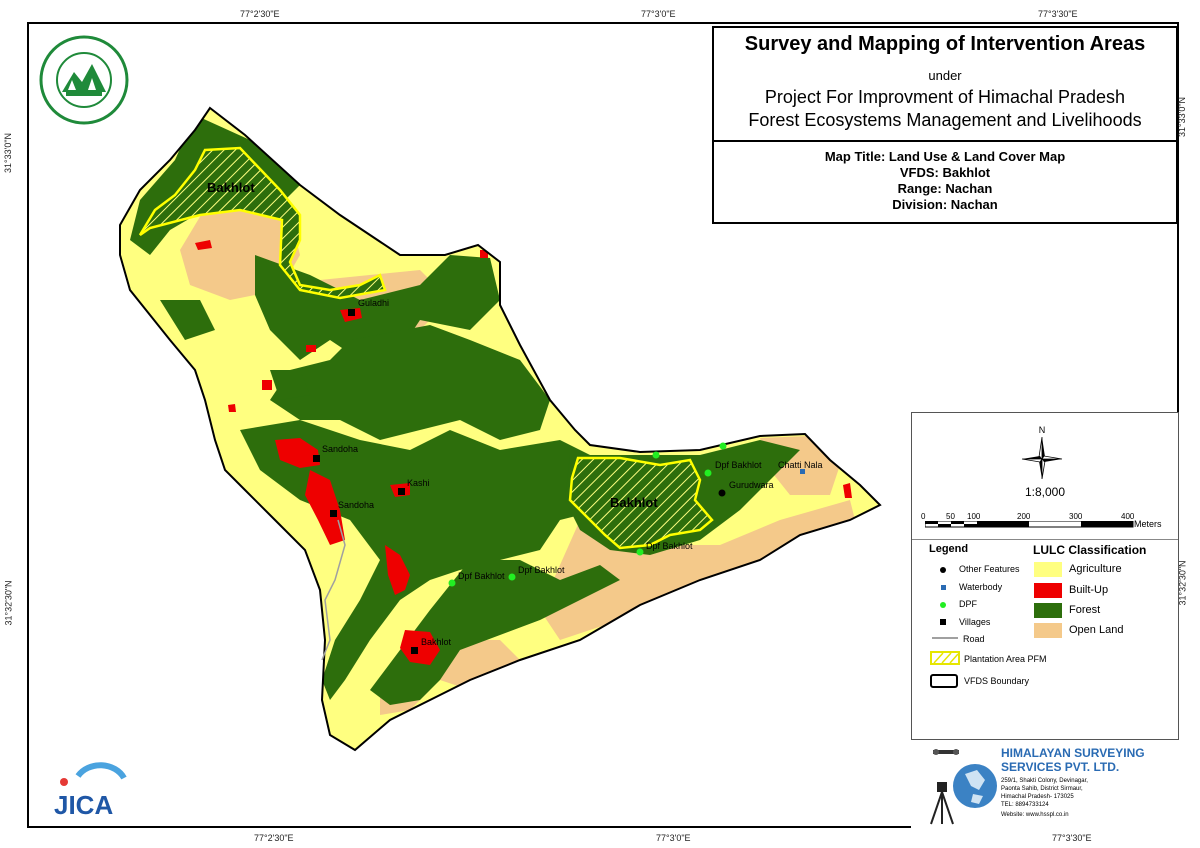 The width and height of the screenshot is (1200, 848). Describe the element at coordinates (945, 658) in the screenshot. I see `plantation-icon` at that location.